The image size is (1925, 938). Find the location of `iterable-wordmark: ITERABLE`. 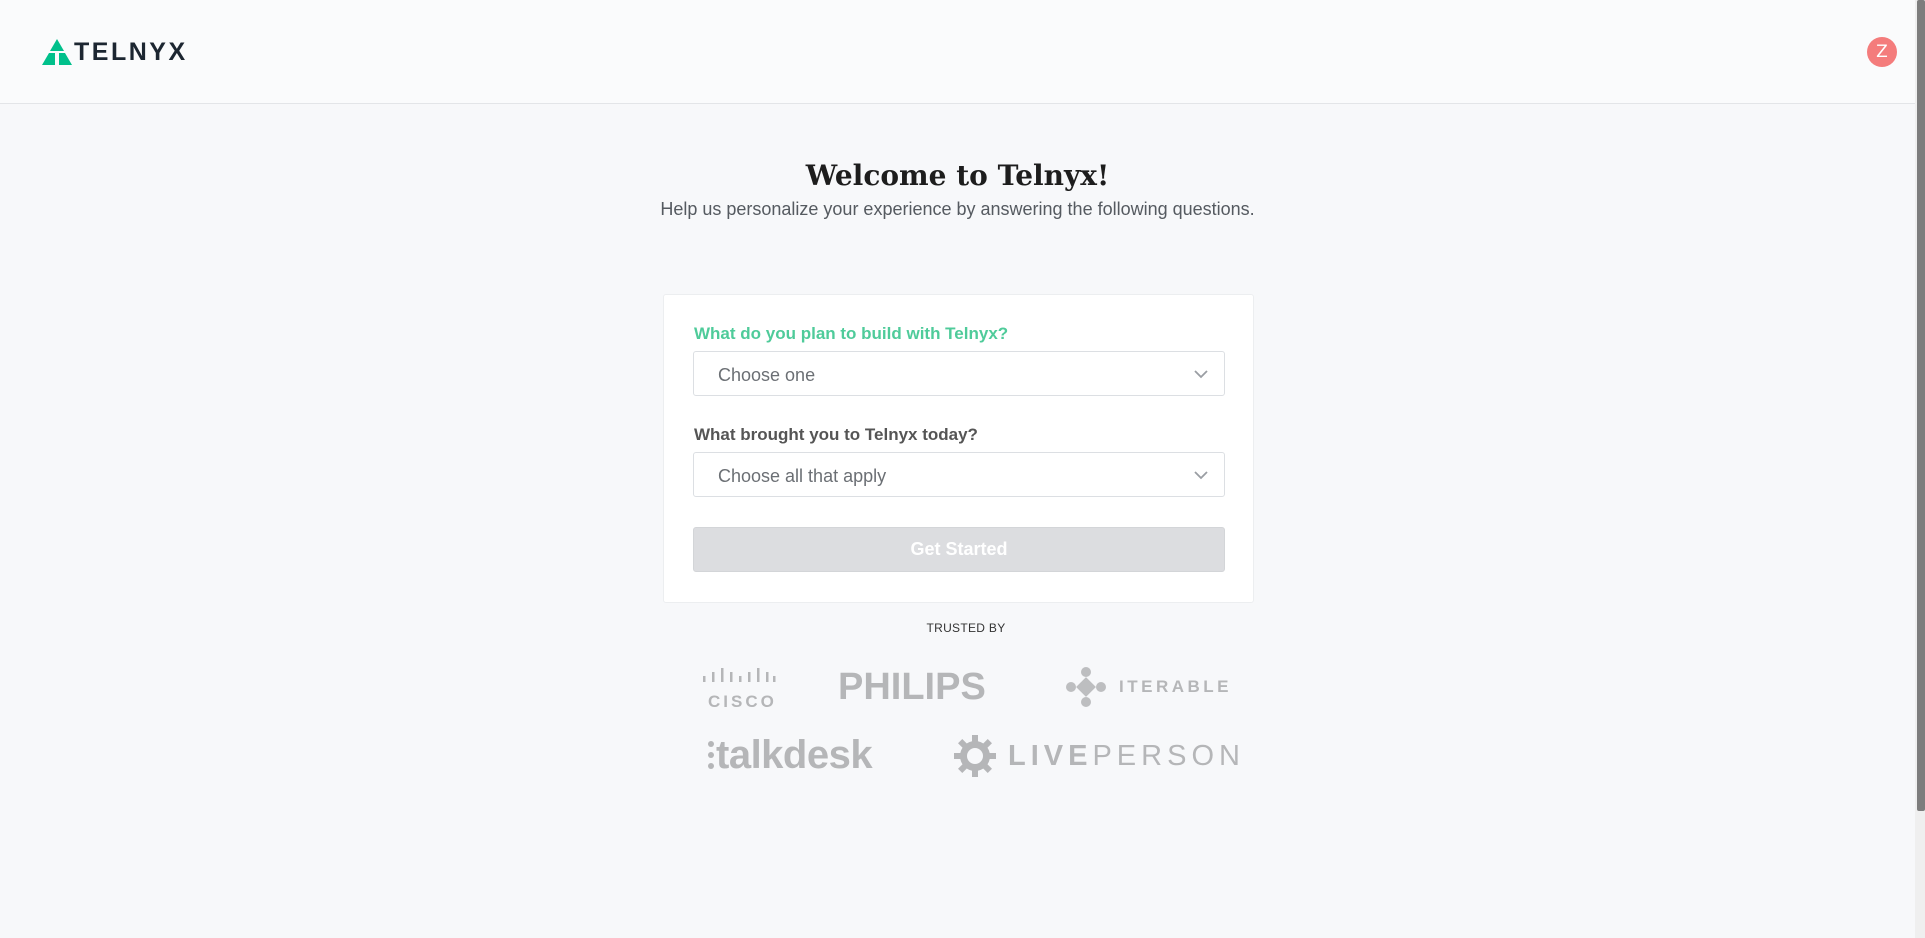

iterable-wordmark: ITERABLE is located at coordinates (1175, 686).